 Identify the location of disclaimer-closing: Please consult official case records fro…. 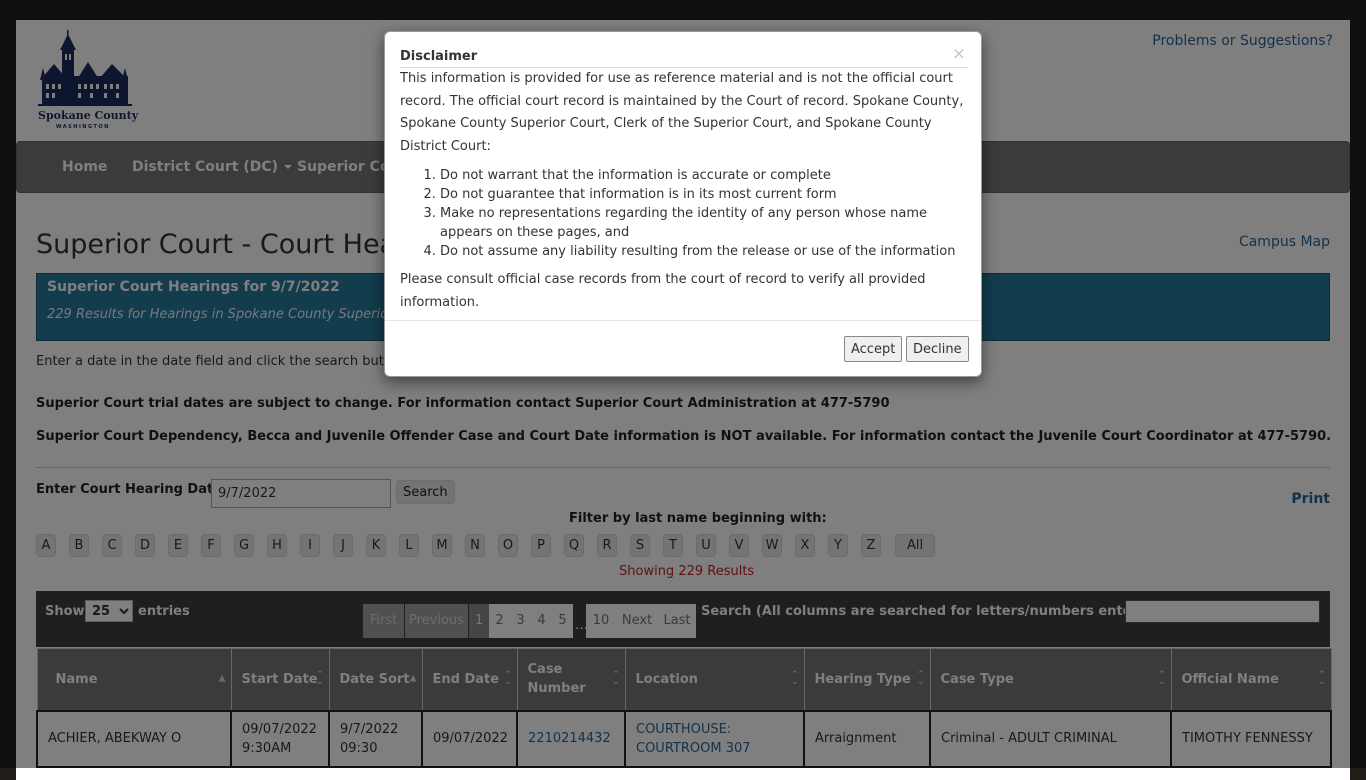
(663, 291).